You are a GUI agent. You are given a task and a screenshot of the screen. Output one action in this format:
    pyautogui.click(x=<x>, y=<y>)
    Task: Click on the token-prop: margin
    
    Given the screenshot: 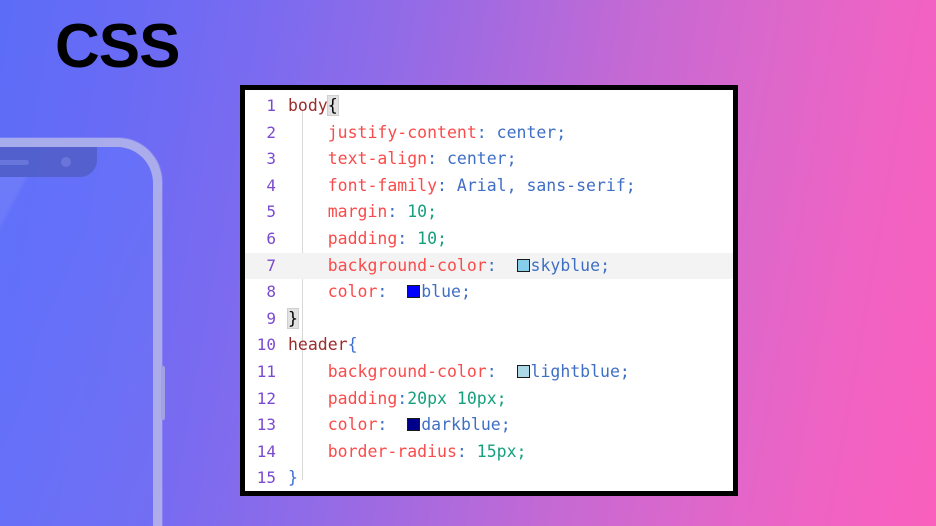 What is the action you would take?
    pyautogui.click(x=357, y=212)
    